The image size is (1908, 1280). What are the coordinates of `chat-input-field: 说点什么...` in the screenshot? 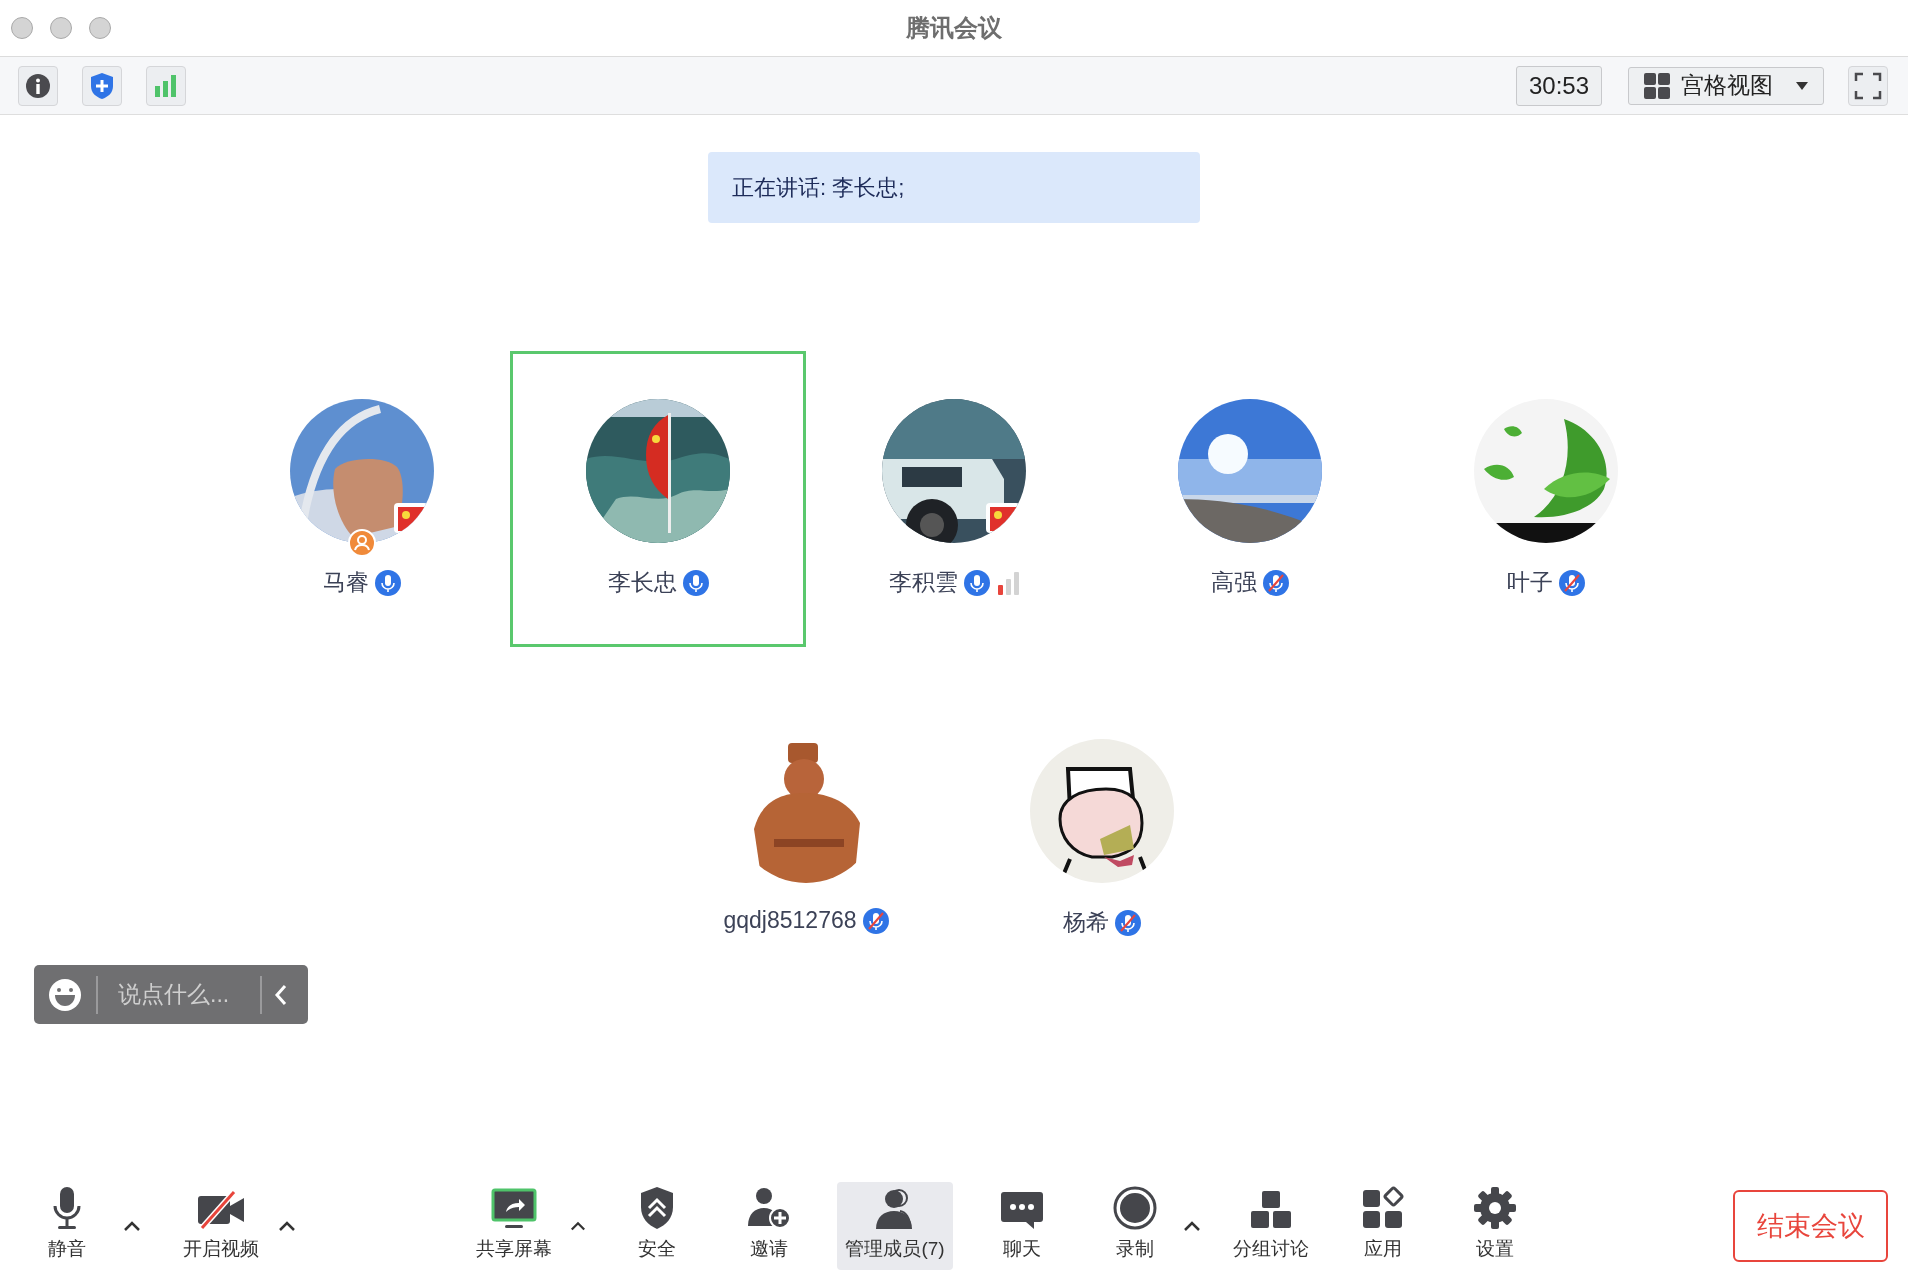 It's located at (171, 994).